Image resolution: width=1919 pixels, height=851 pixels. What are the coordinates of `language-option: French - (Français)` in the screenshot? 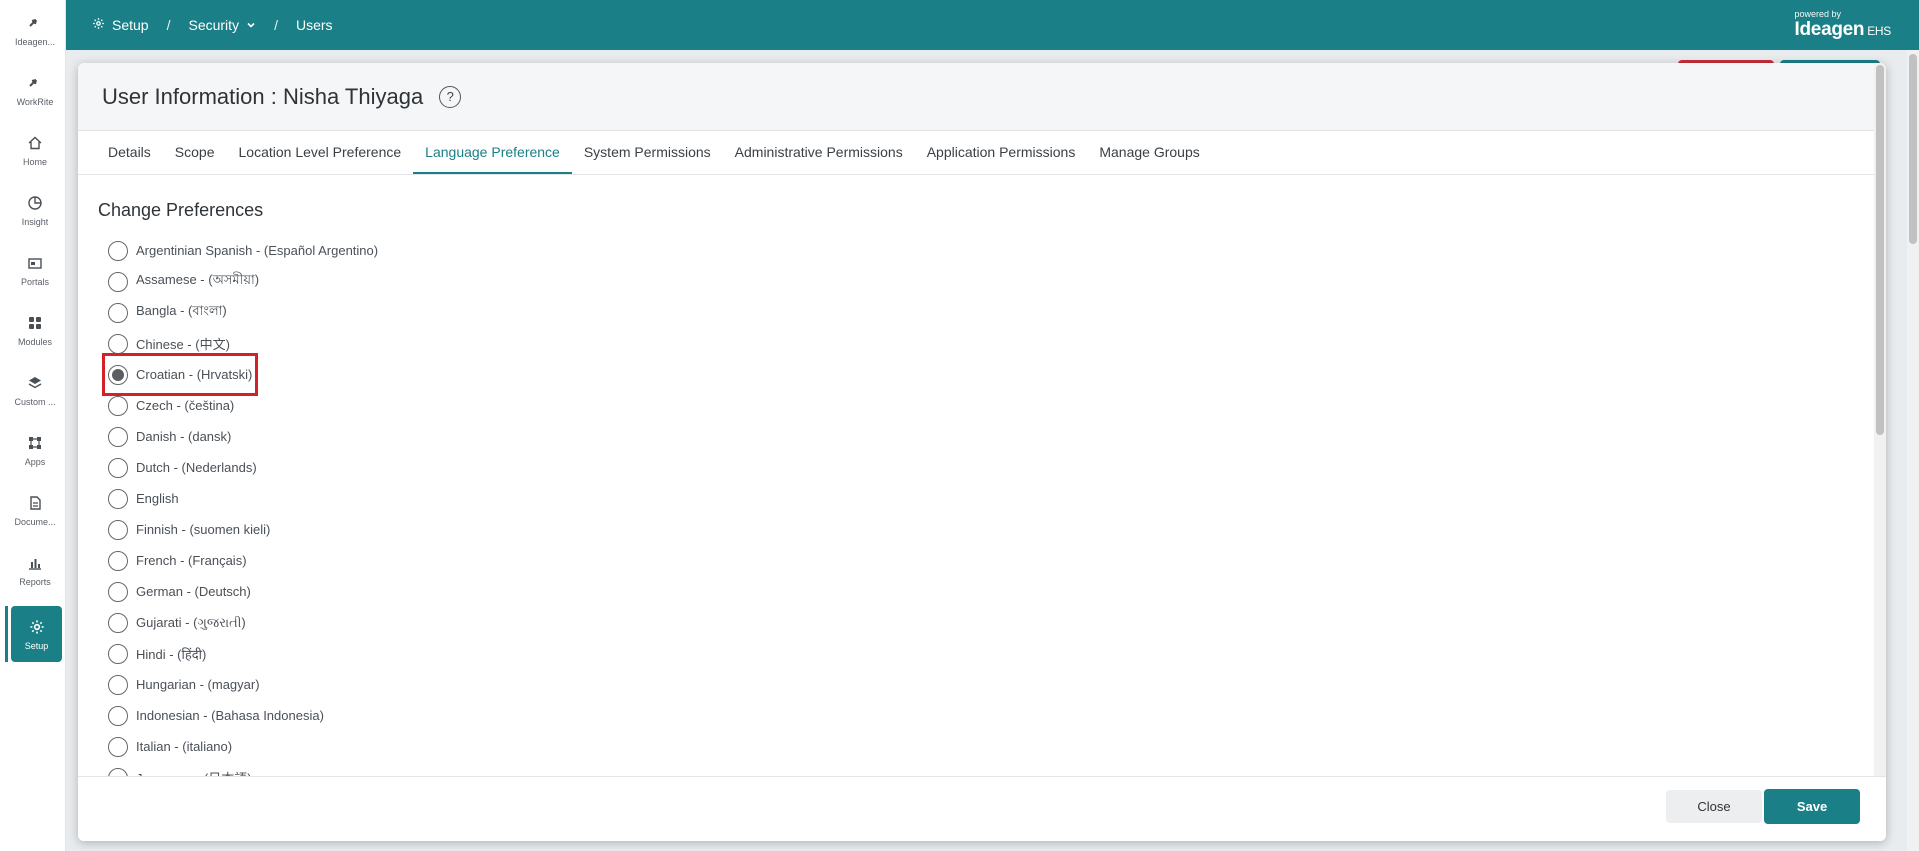 It's located at (177, 560).